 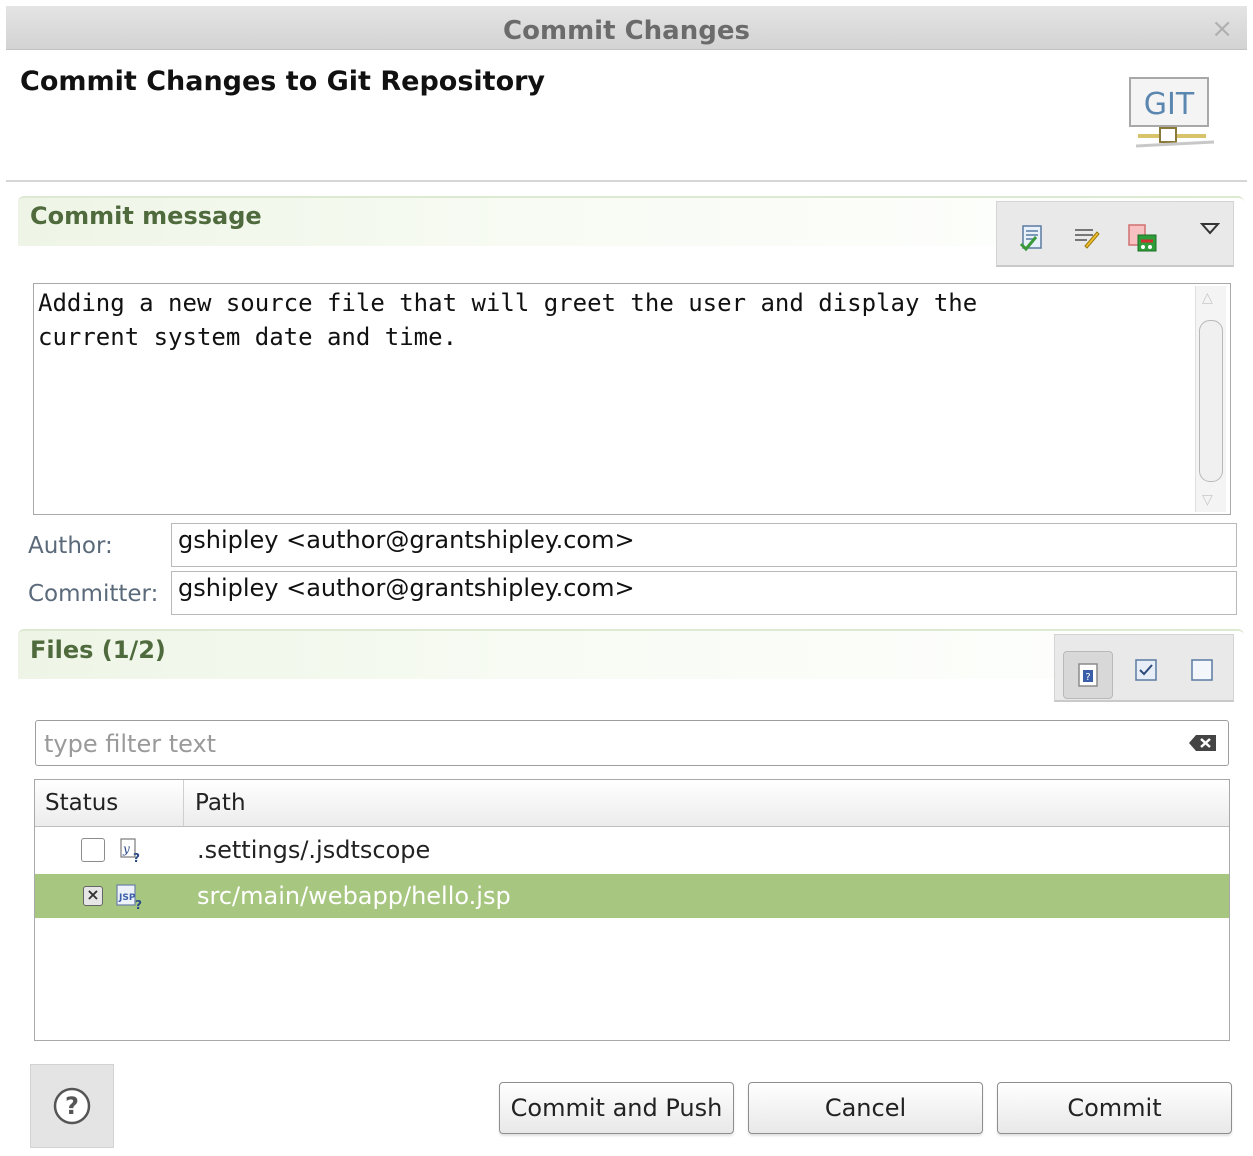 What do you see at coordinates (1210, 229) in the screenshot?
I see `dropdown-menu-icon` at bounding box center [1210, 229].